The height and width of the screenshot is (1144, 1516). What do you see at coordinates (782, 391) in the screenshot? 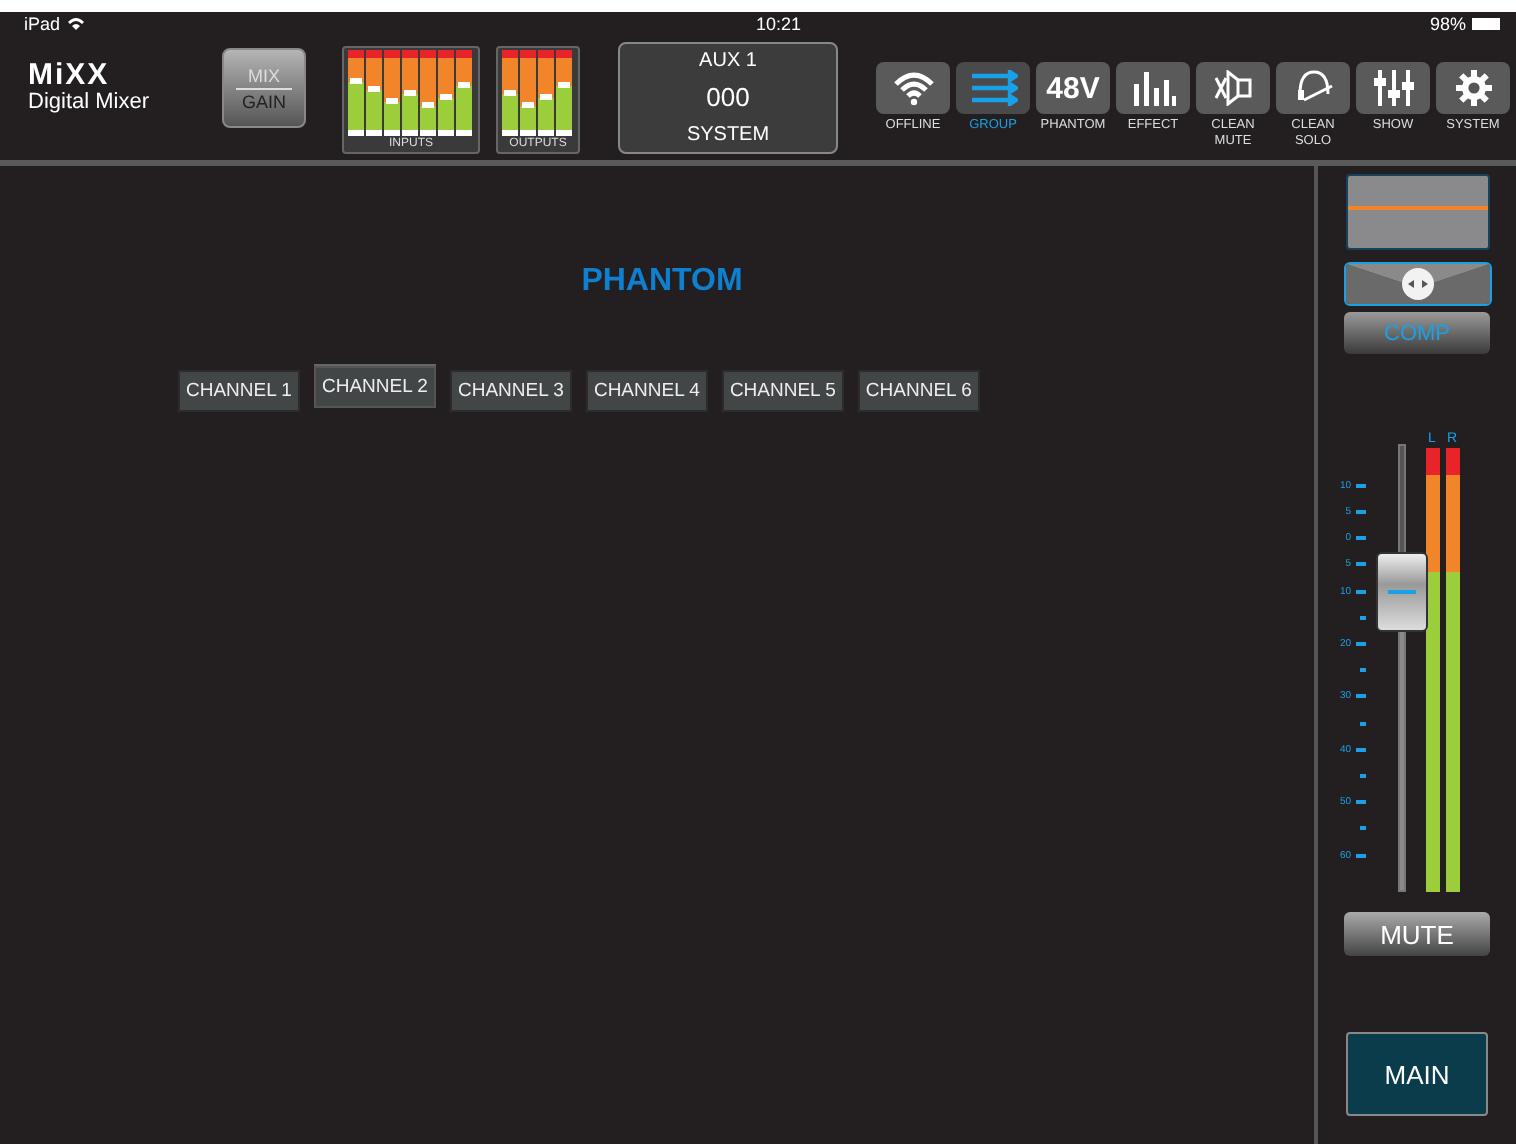
I see `channel-button: CHANNEL 5` at bounding box center [782, 391].